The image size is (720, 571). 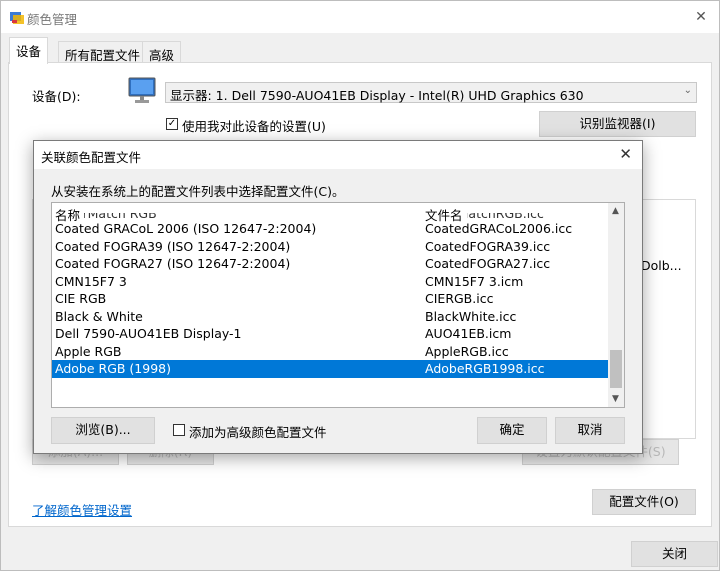 I want to click on profile-row: Black & White BlackWhite.icc, so click(x=330, y=317).